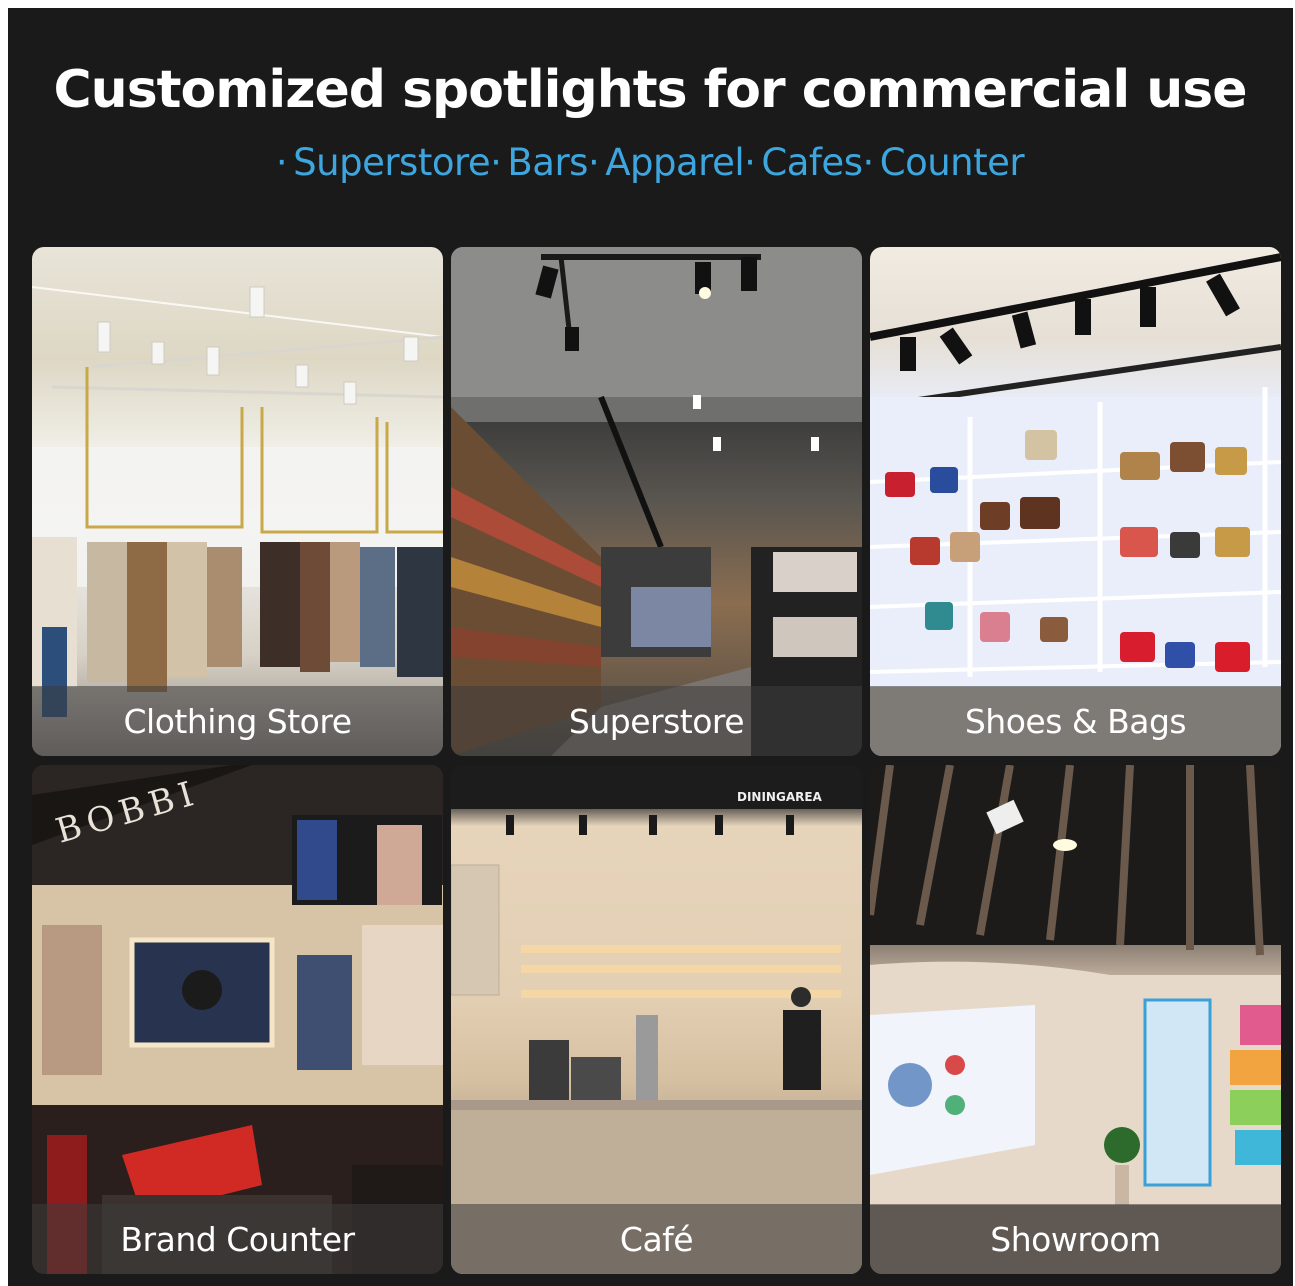 This screenshot has height=1286, width=1295. Describe the element at coordinates (547, 162) in the screenshot. I see `subtitle-item-bars: Bars` at that location.